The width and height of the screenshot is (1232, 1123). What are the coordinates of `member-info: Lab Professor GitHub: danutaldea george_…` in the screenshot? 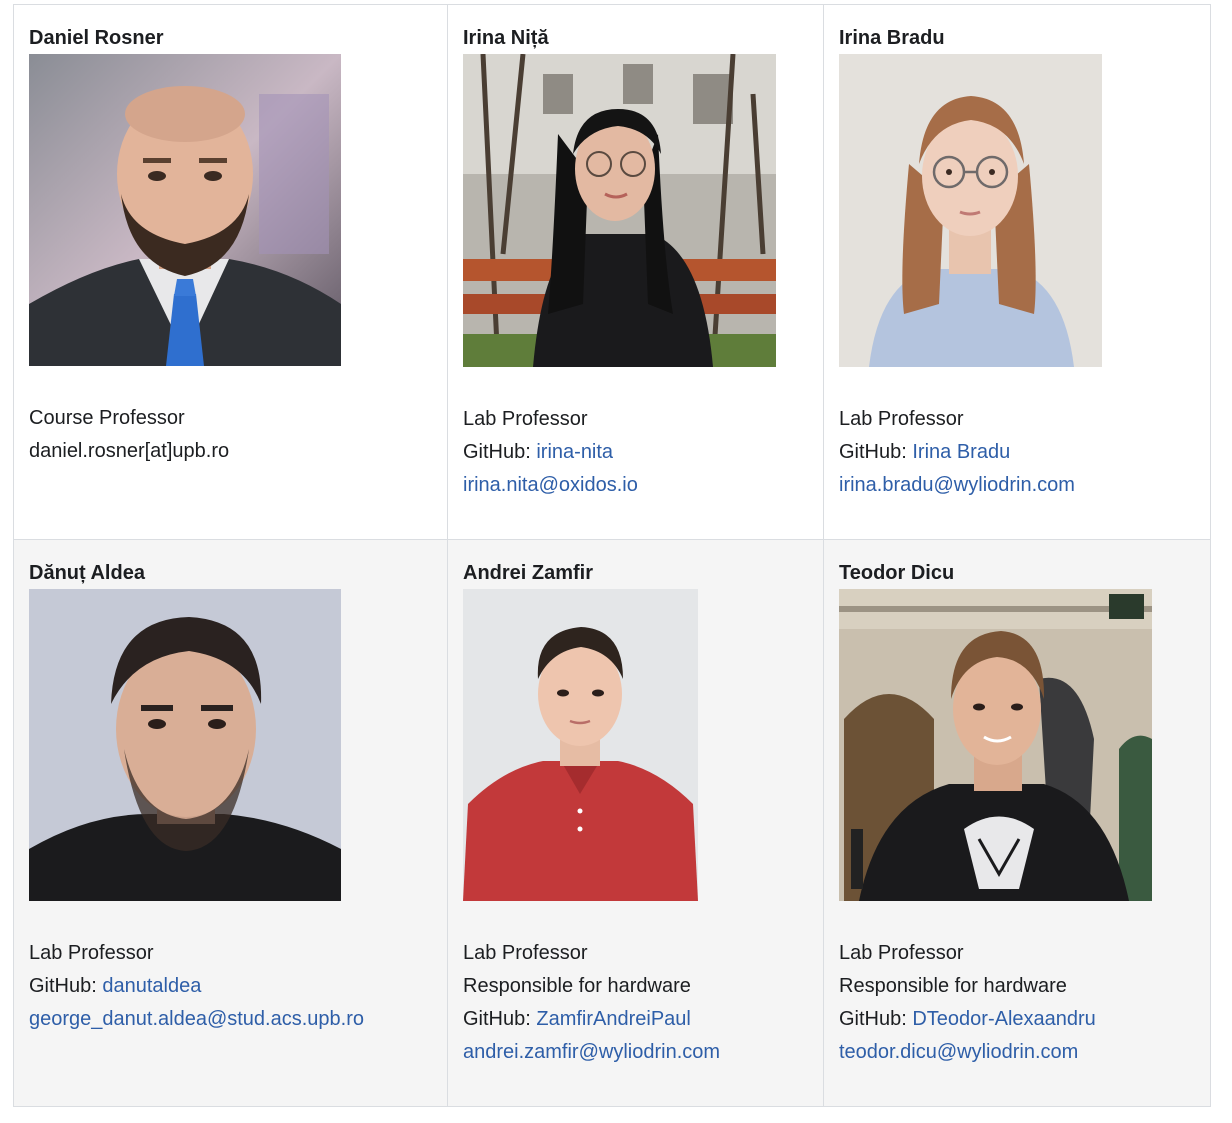 It's located at (230, 986).